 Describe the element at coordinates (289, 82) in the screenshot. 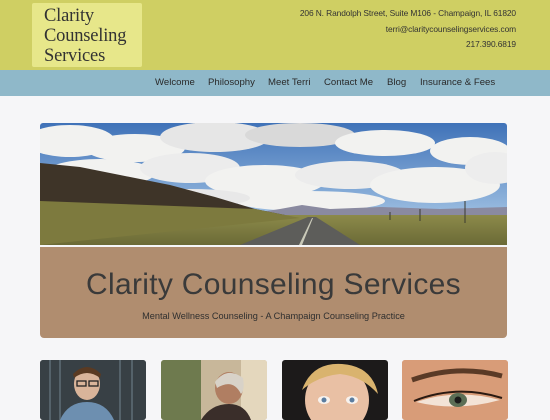

I see `nav-item-meet-terri: Meet Terri` at that location.